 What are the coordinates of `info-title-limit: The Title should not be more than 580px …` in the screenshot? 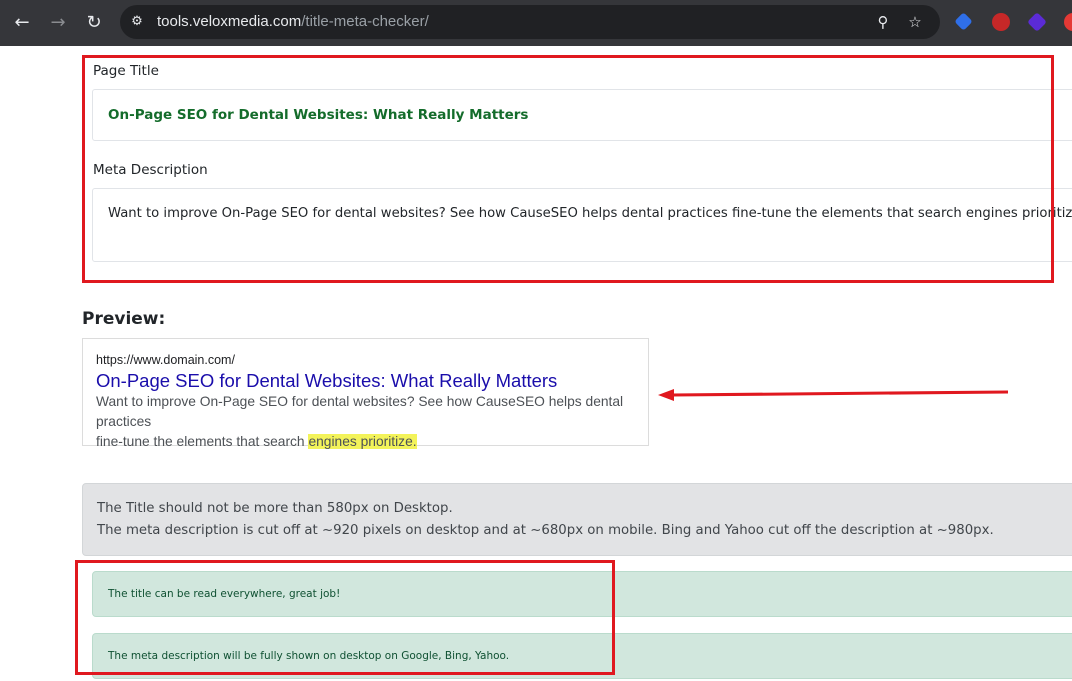 It's located at (275, 508).